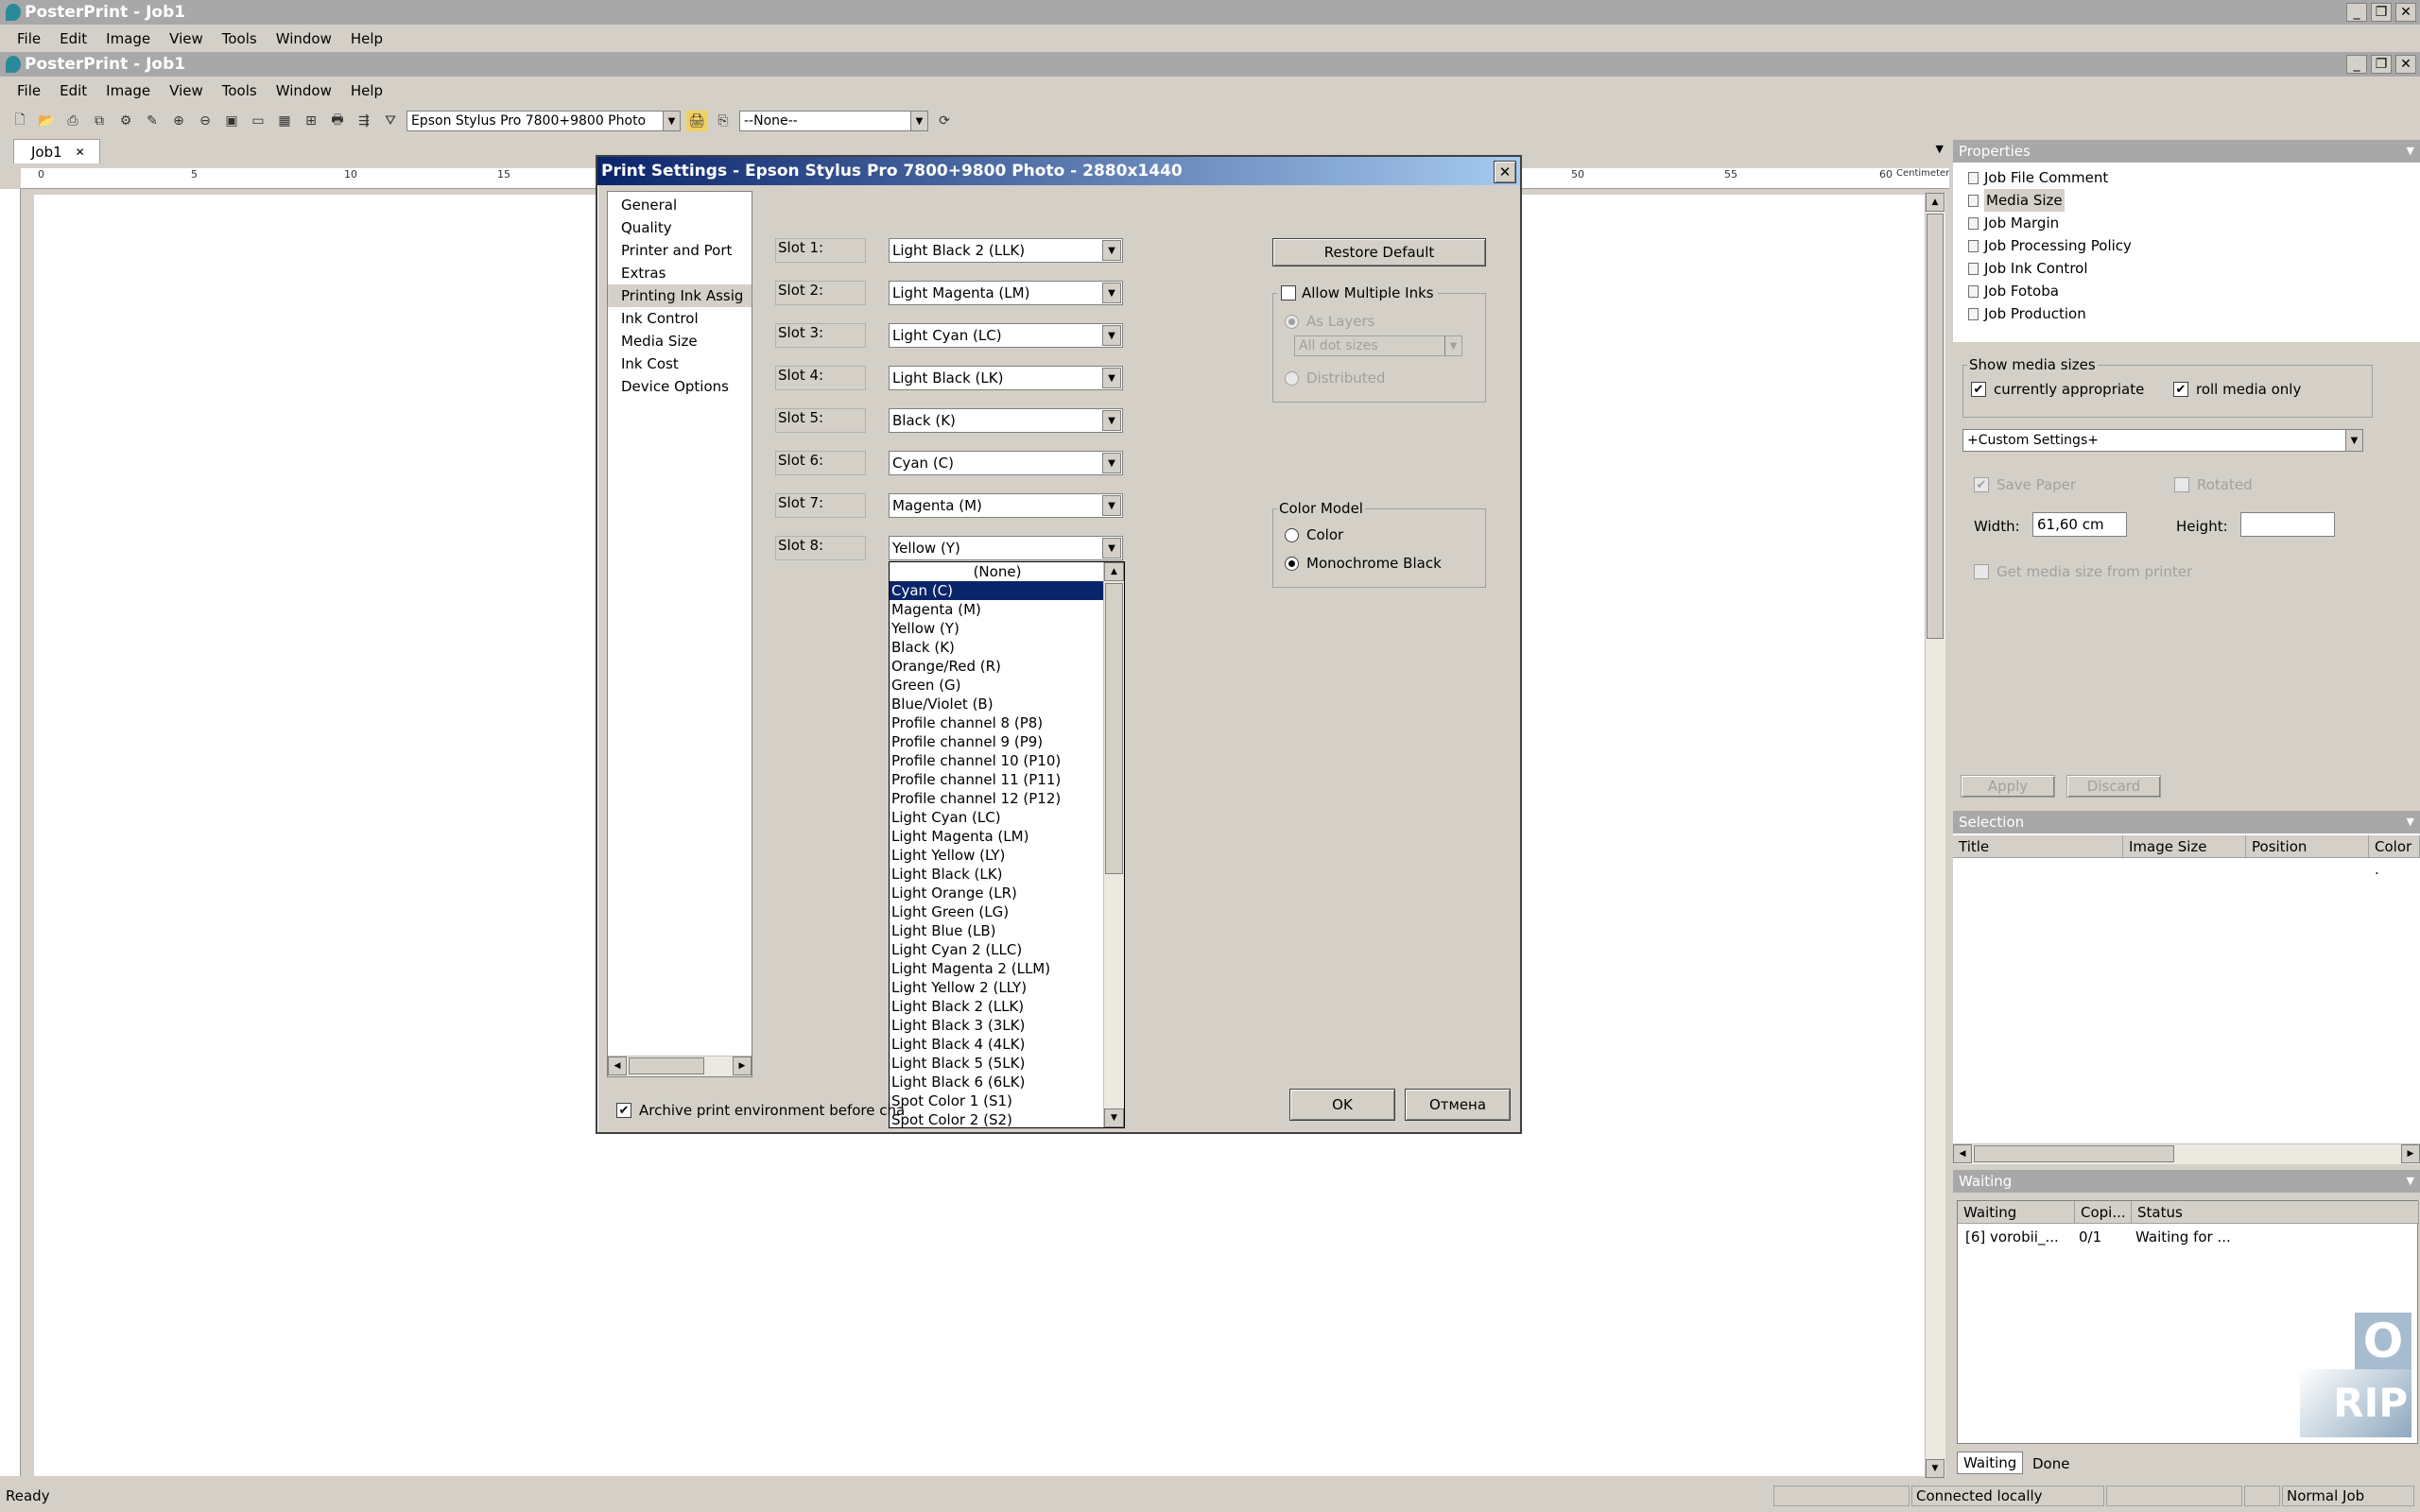 This screenshot has width=2420, height=1512. I want to click on dropdown-option: Light Cyan 2 (LLC), so click(1007, 949).